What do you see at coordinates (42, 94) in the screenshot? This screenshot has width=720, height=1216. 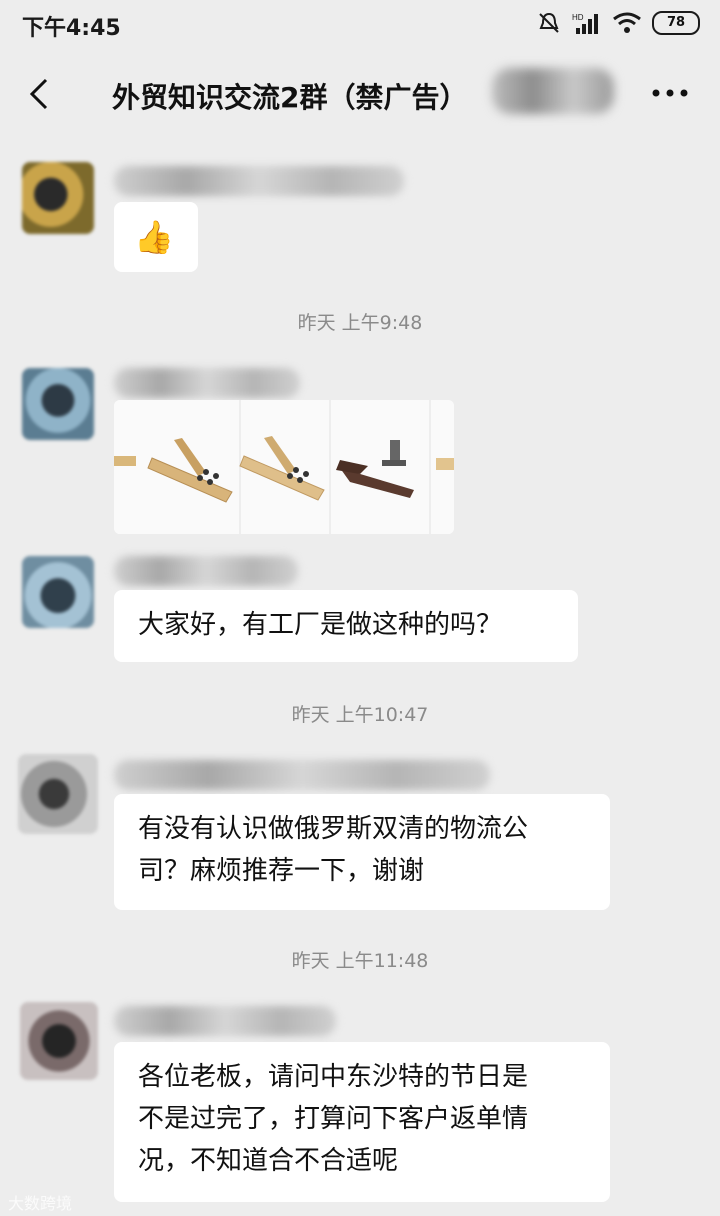 I see `back-arrow-icon` at bounding box center [42, 94].